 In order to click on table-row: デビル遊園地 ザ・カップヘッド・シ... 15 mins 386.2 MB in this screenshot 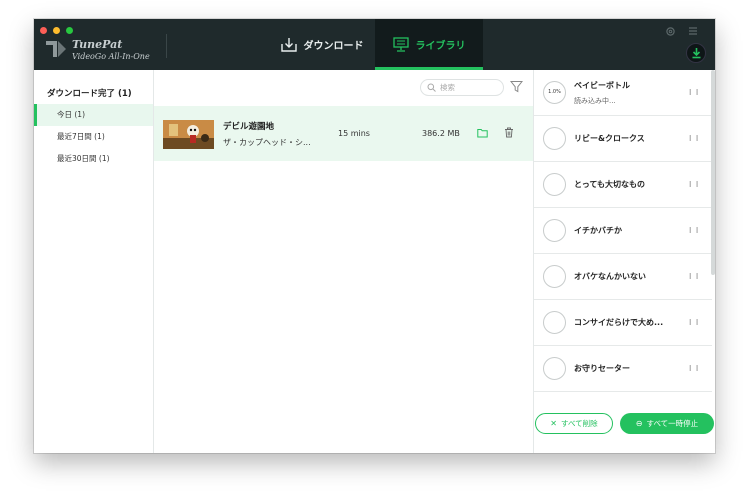, I will do `click(343, 133)`.